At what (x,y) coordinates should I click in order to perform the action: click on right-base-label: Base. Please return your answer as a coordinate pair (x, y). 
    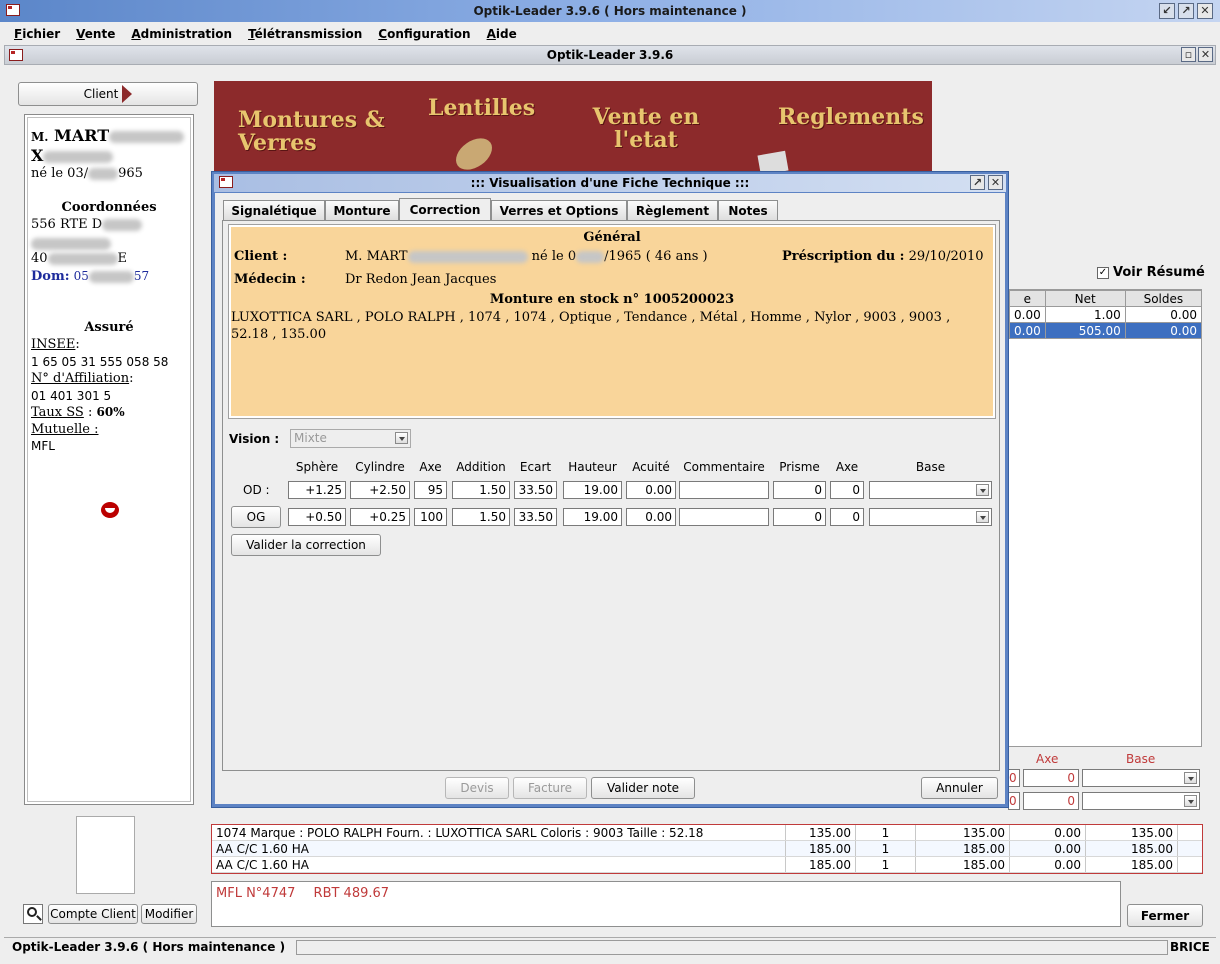
    Looking at the image, I should click on (1141, 759).